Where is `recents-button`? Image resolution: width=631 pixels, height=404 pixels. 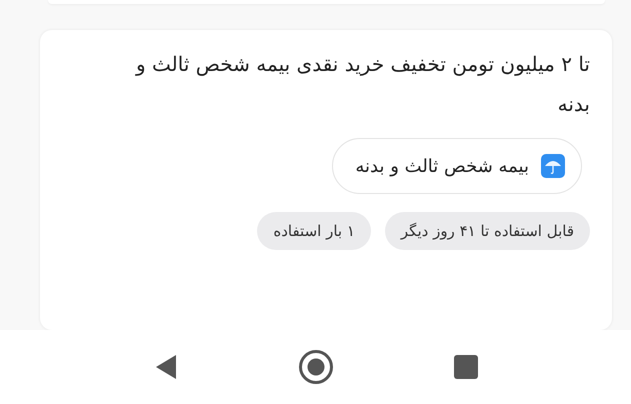
recents-button is located at coordinates (466, 367).